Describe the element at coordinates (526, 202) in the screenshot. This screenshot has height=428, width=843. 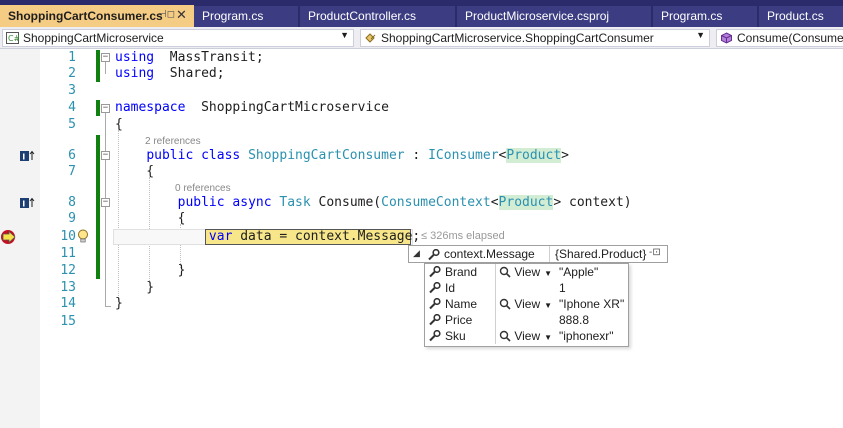
I see `highlighted-type-token: Product` at that location.